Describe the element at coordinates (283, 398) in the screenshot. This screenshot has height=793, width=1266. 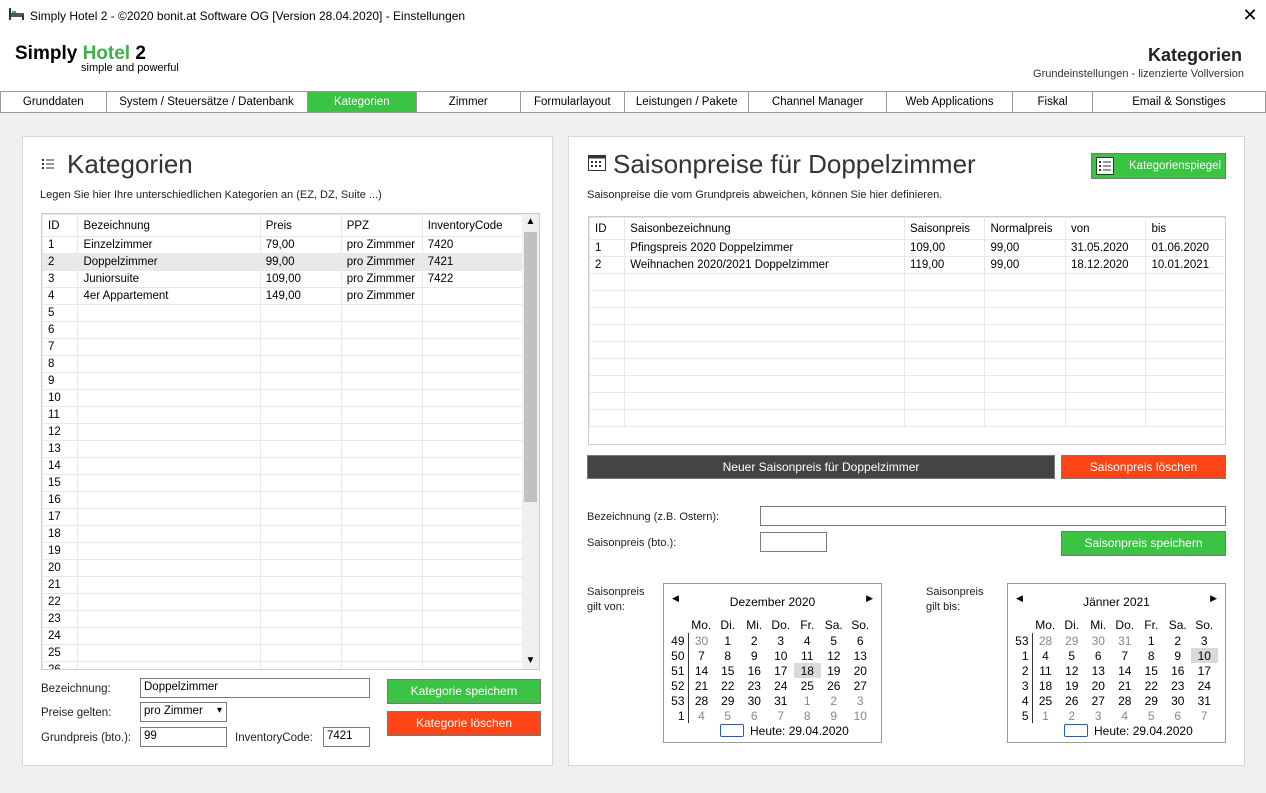
I see `table-row: 10` at that location.